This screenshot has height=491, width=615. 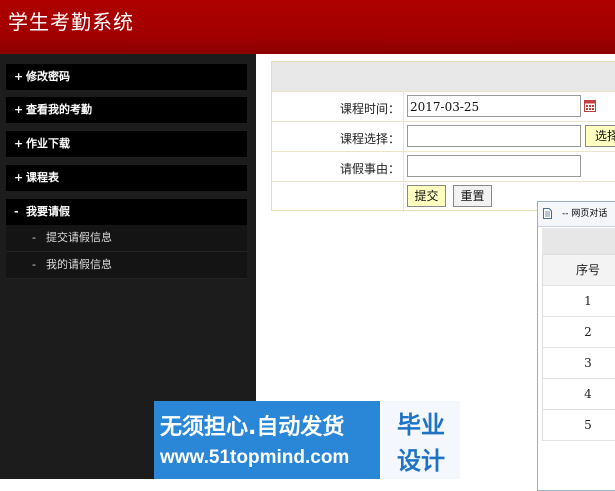 What do you see at coordinates (494, 106) in the screenshot?
I see `course-time-input: 2017-03-25` at bounding box center [494, 106].